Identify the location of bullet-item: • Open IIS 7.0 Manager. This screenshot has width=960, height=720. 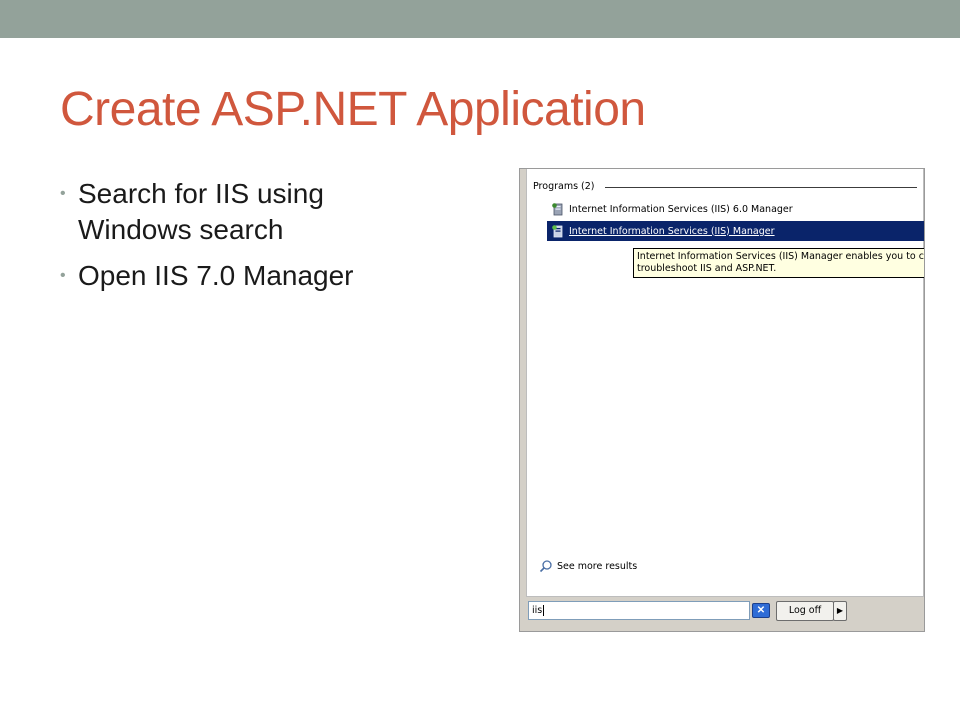
(250, 276).